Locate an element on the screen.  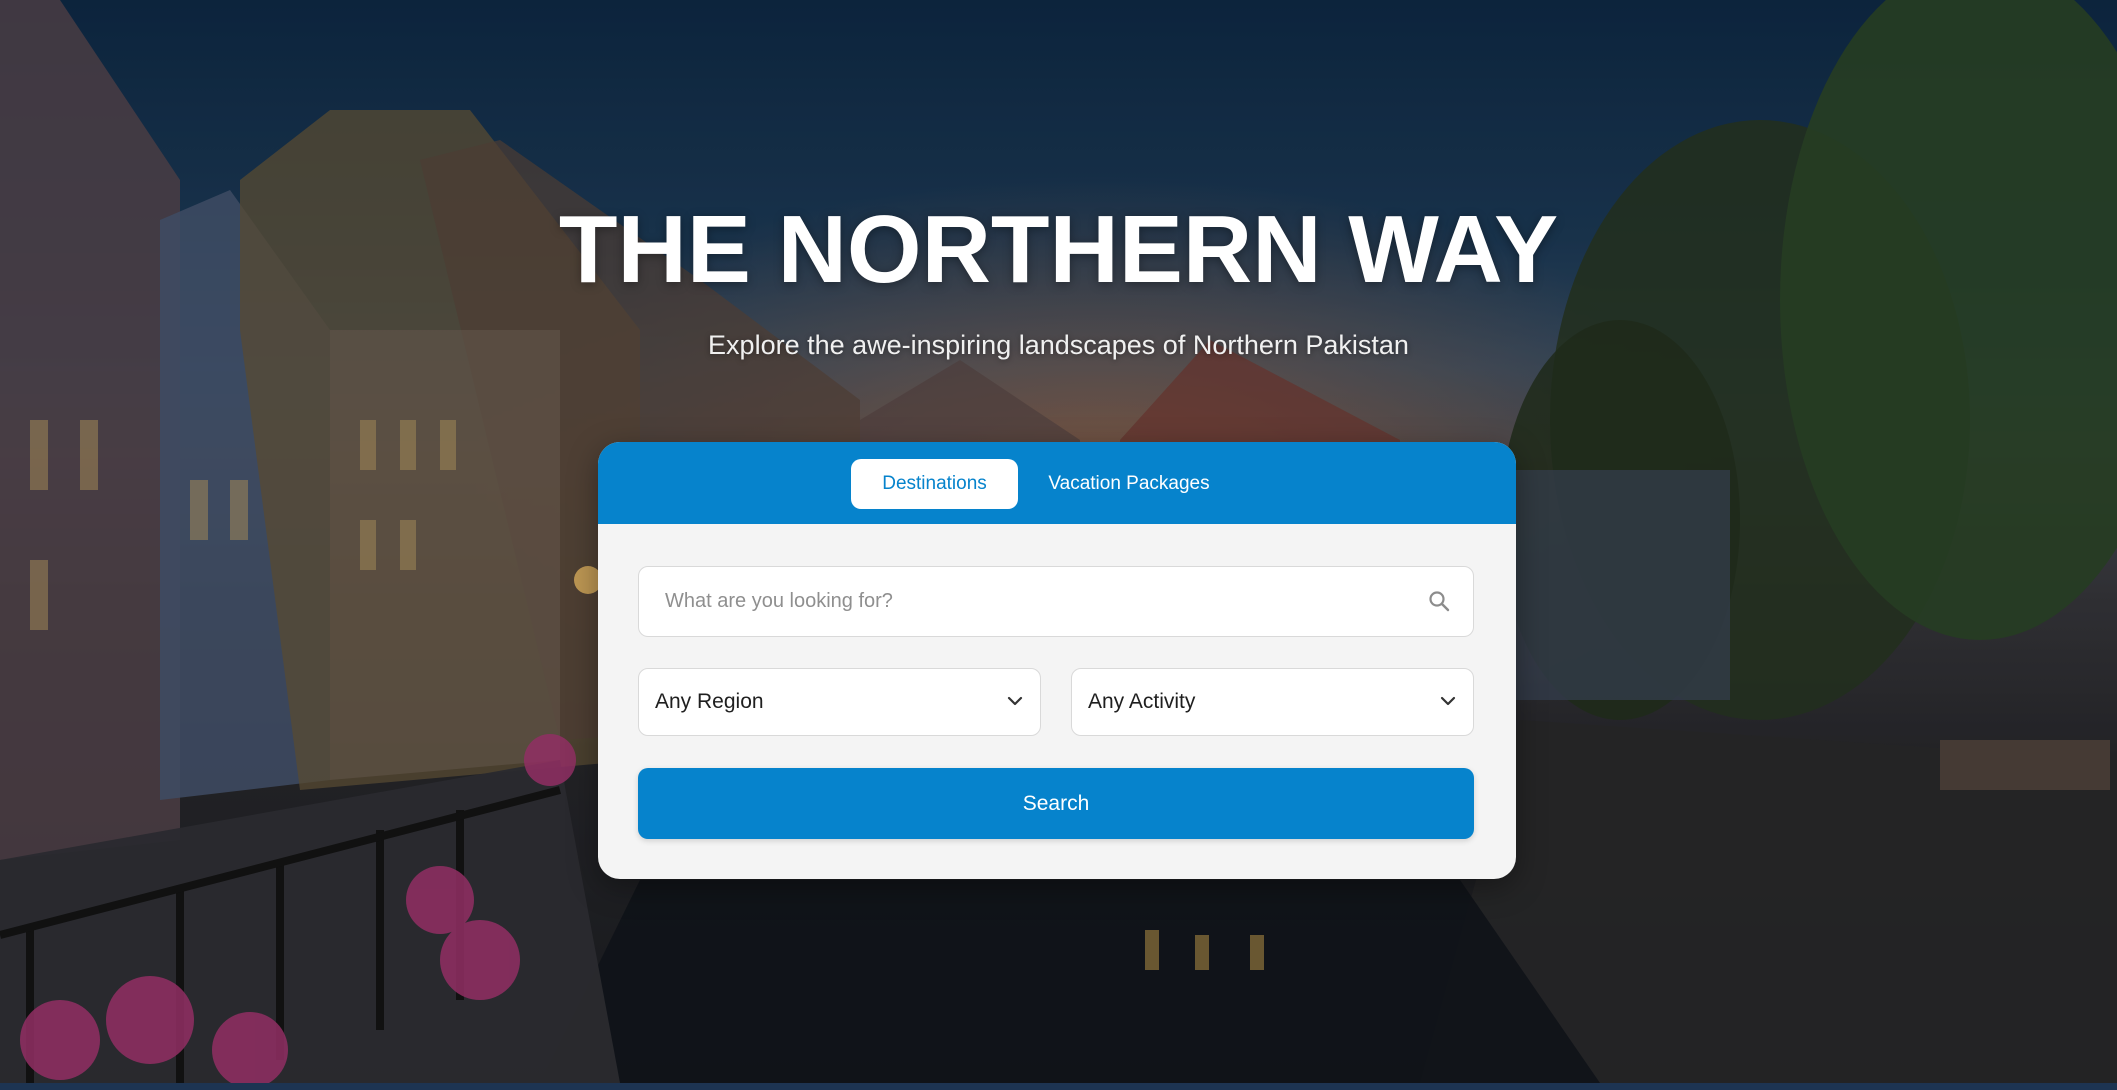
search-button: Search is located at coordinates (1056, 803).